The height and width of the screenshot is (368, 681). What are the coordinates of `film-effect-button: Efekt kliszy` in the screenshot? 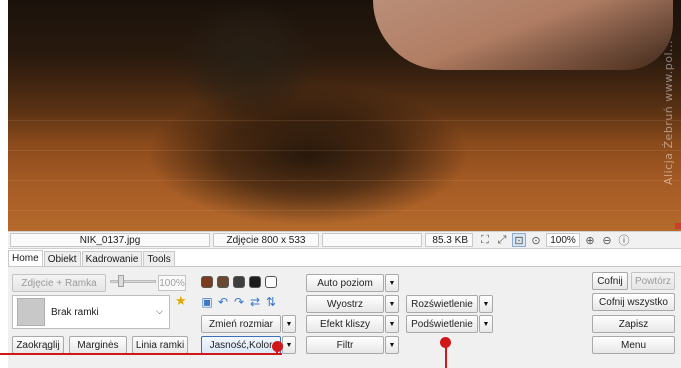 It's located at (345, 324).